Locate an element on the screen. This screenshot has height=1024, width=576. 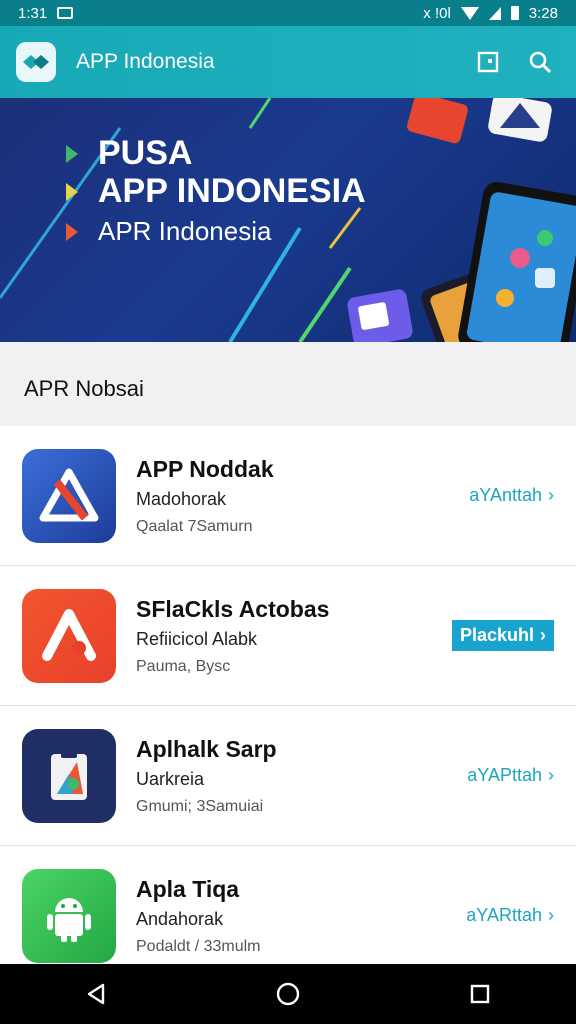
status-extra: x !0l is located at coordinates (437, 13).